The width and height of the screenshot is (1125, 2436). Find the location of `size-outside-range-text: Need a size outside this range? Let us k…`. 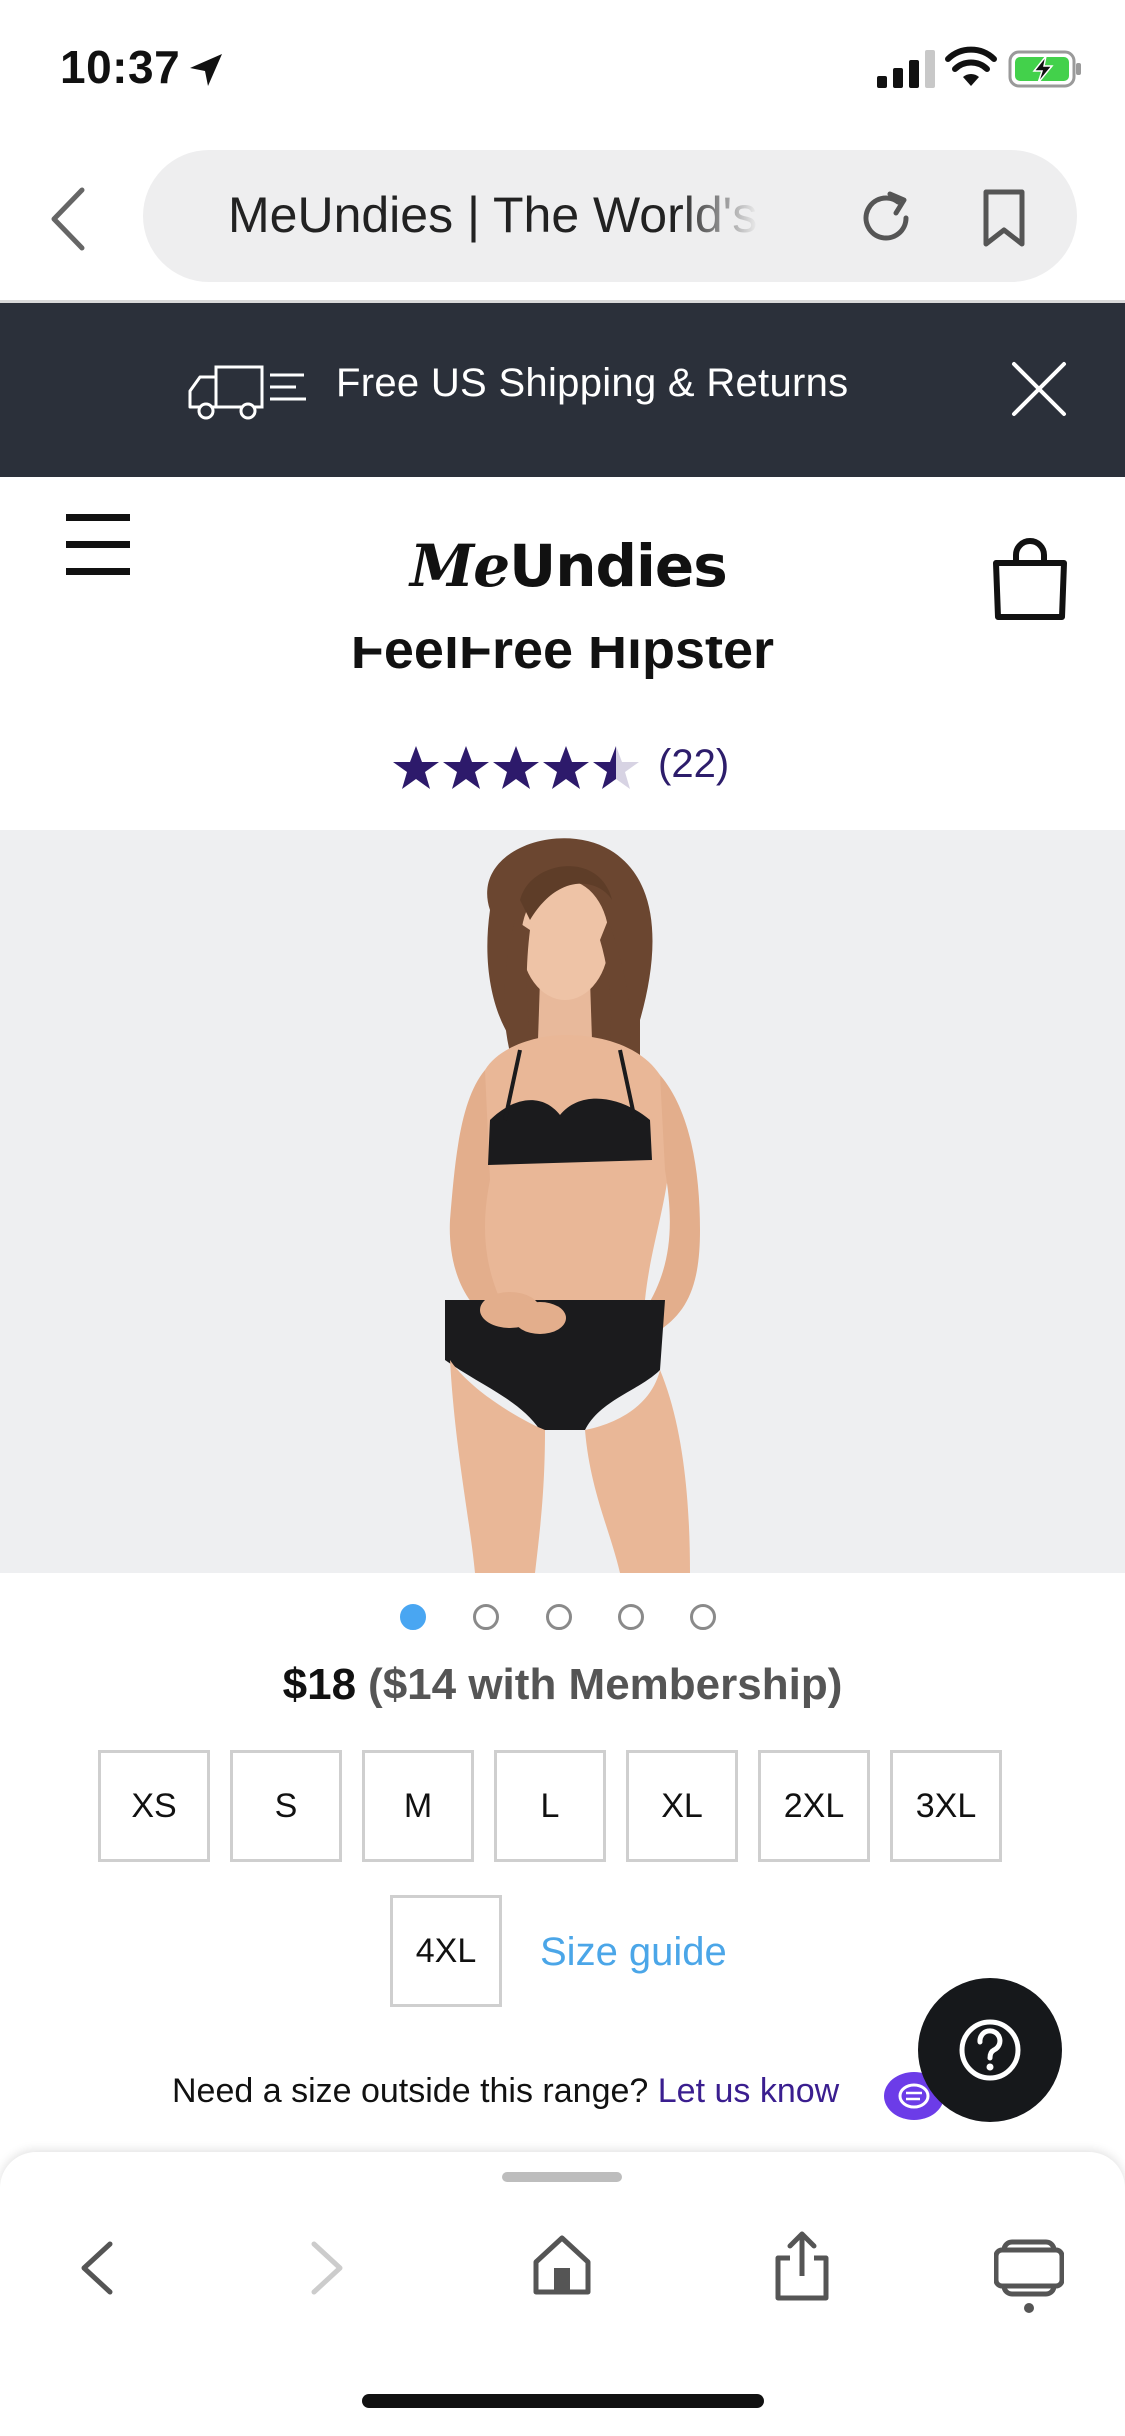

size-outside-range-text: Need a size outside this range? Let us k… is located at coordinates (505, 2091).